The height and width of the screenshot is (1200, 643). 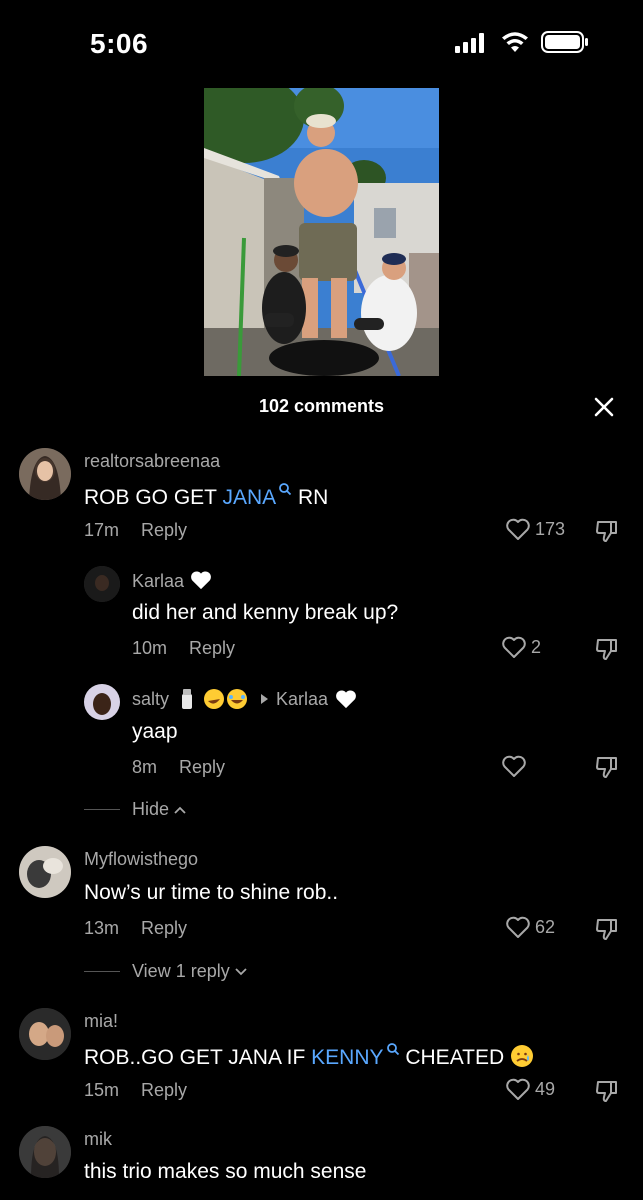 What do you see at coordinates (101, 1021) in the screenshot?
I see `comment-username: mia!` at bounding box center [101, 1021].